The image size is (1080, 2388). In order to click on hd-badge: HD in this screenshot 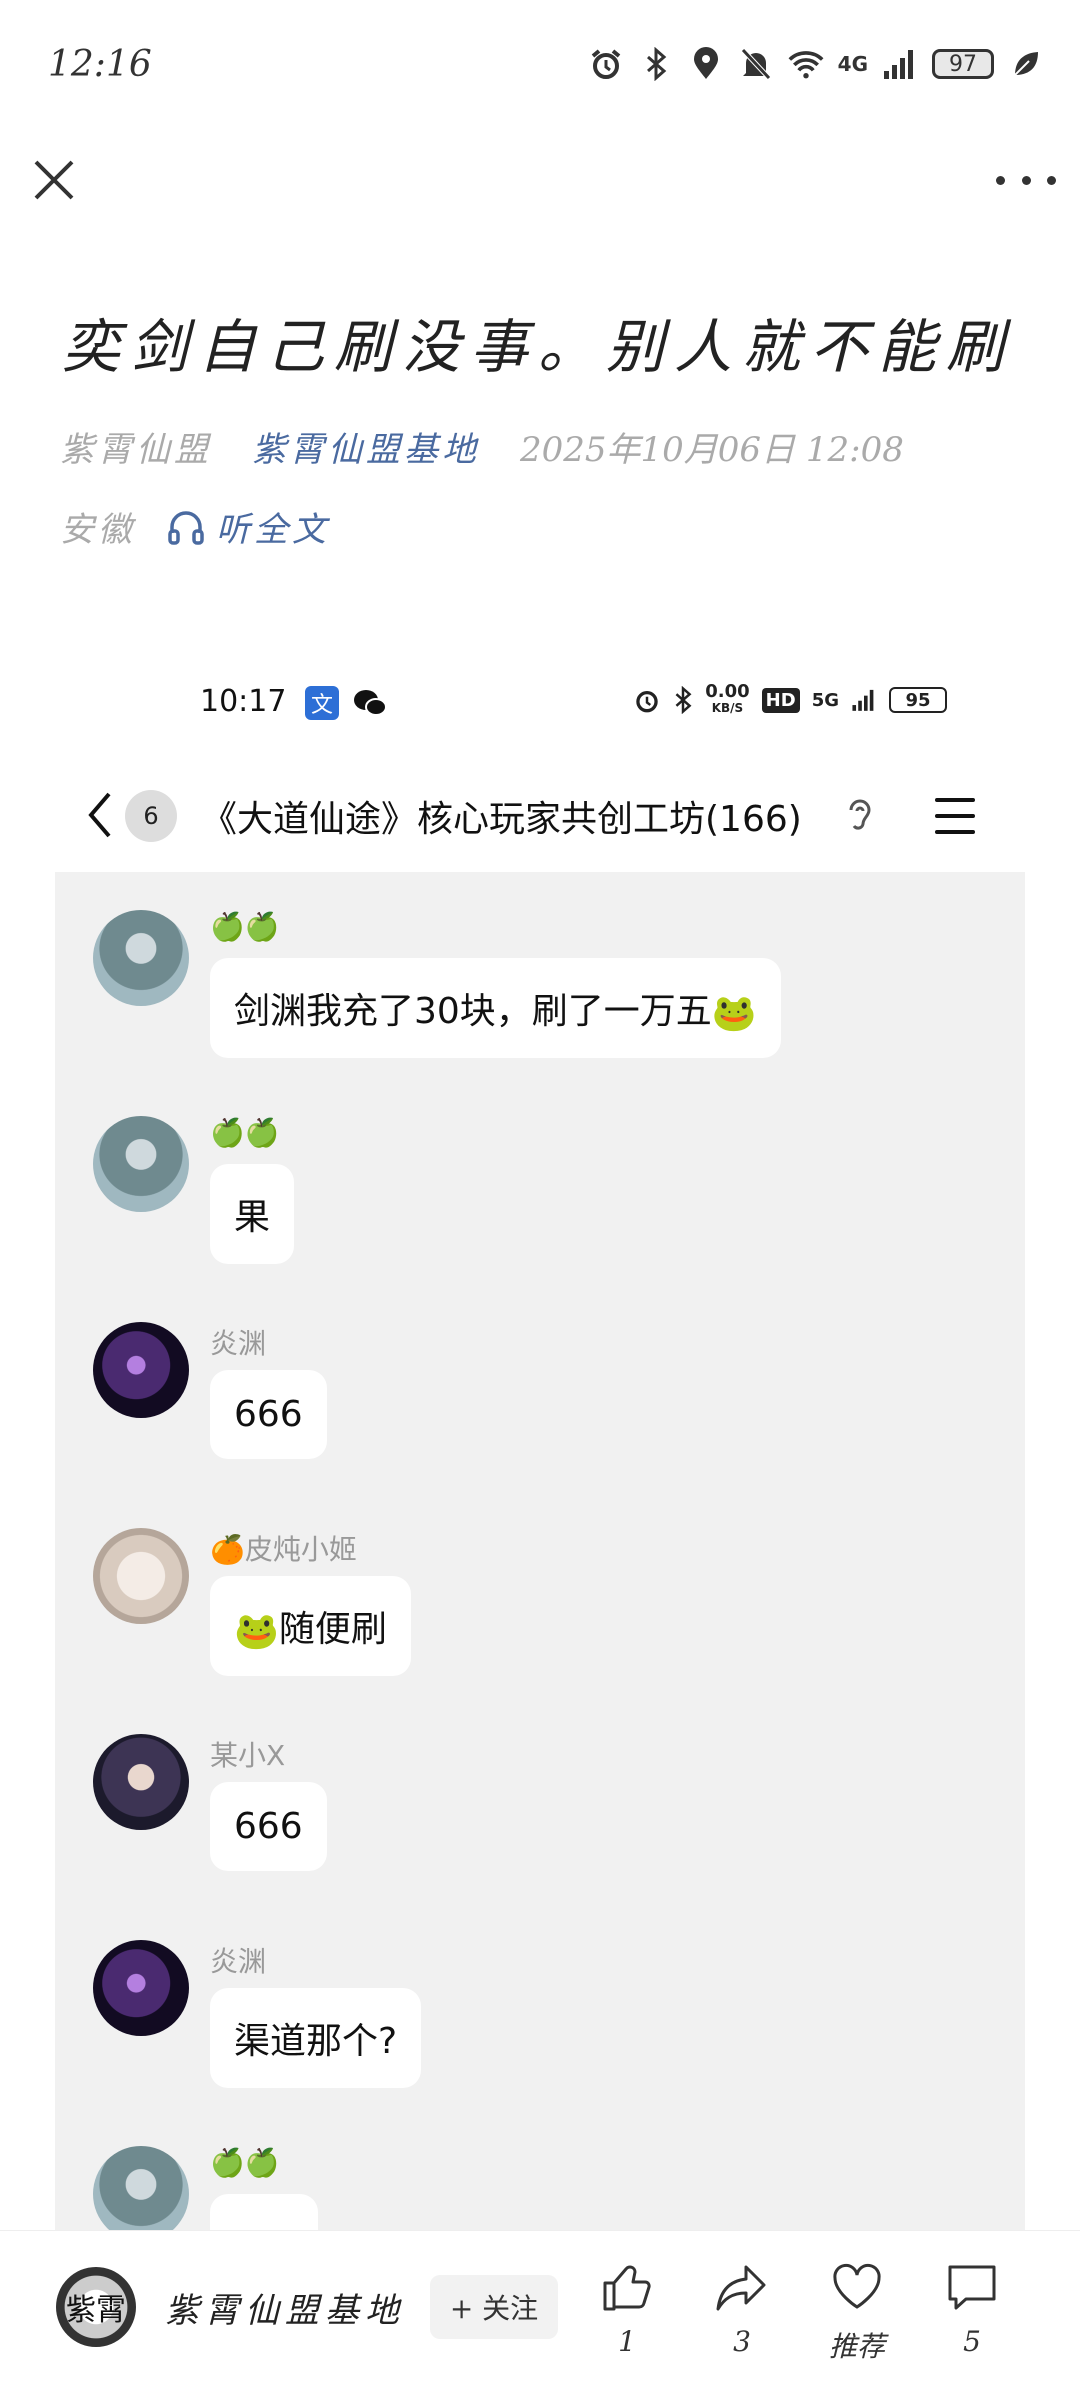, I will do `click(780, 700)`.